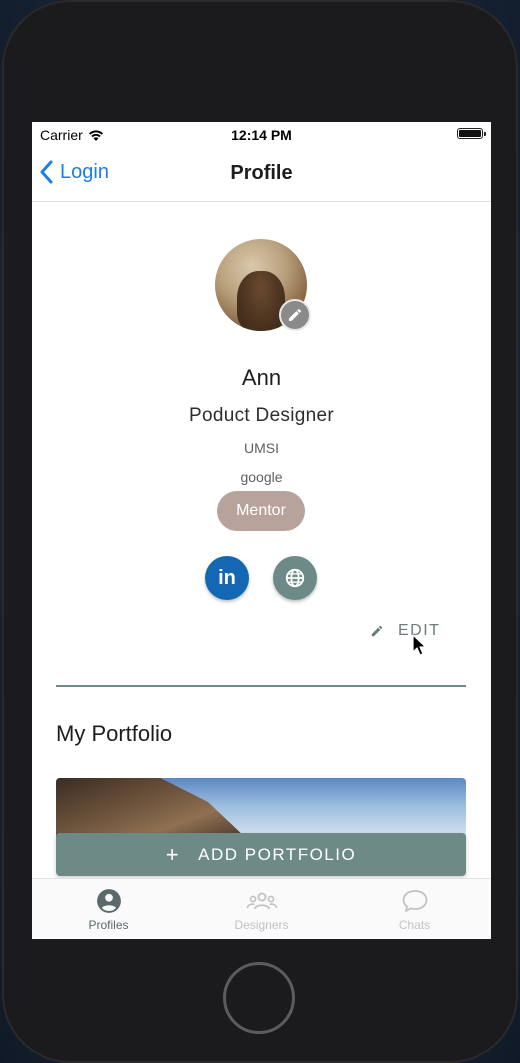  What do you see at coordinates (261, 477) in the screenshot?
I see `profile-company: google` at bounding box center [261, 477].